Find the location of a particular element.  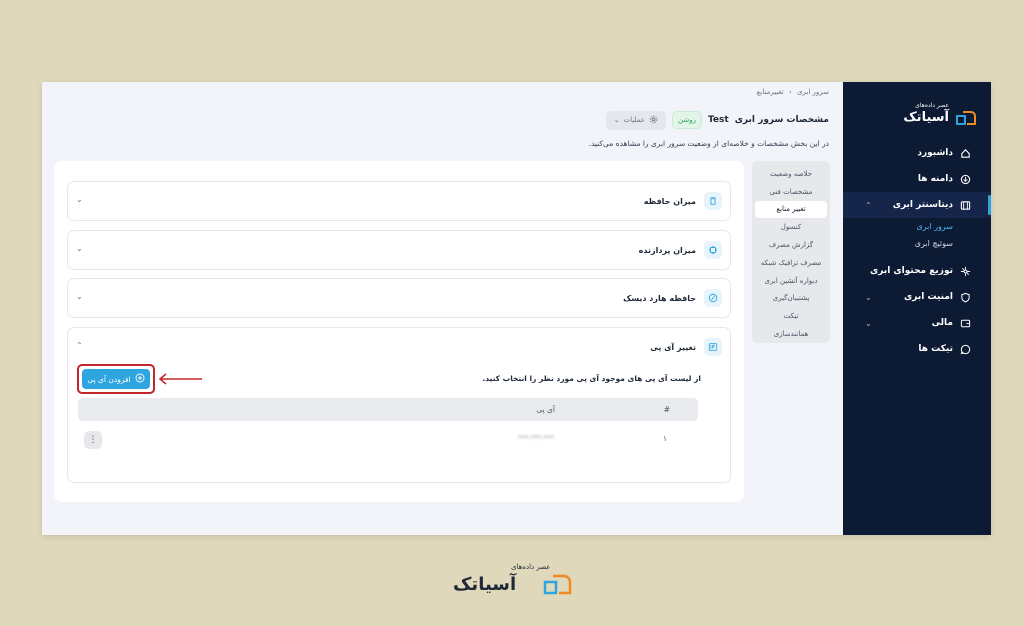

add-ip-button: افزودن آی پی is located at coordinates (116, 379).